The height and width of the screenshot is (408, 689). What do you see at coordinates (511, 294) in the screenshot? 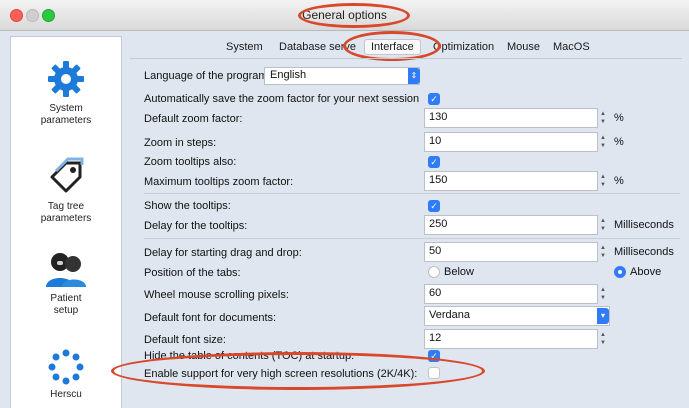
I see `wheel-scroll-field: 60` at bounding box center [511, 294].